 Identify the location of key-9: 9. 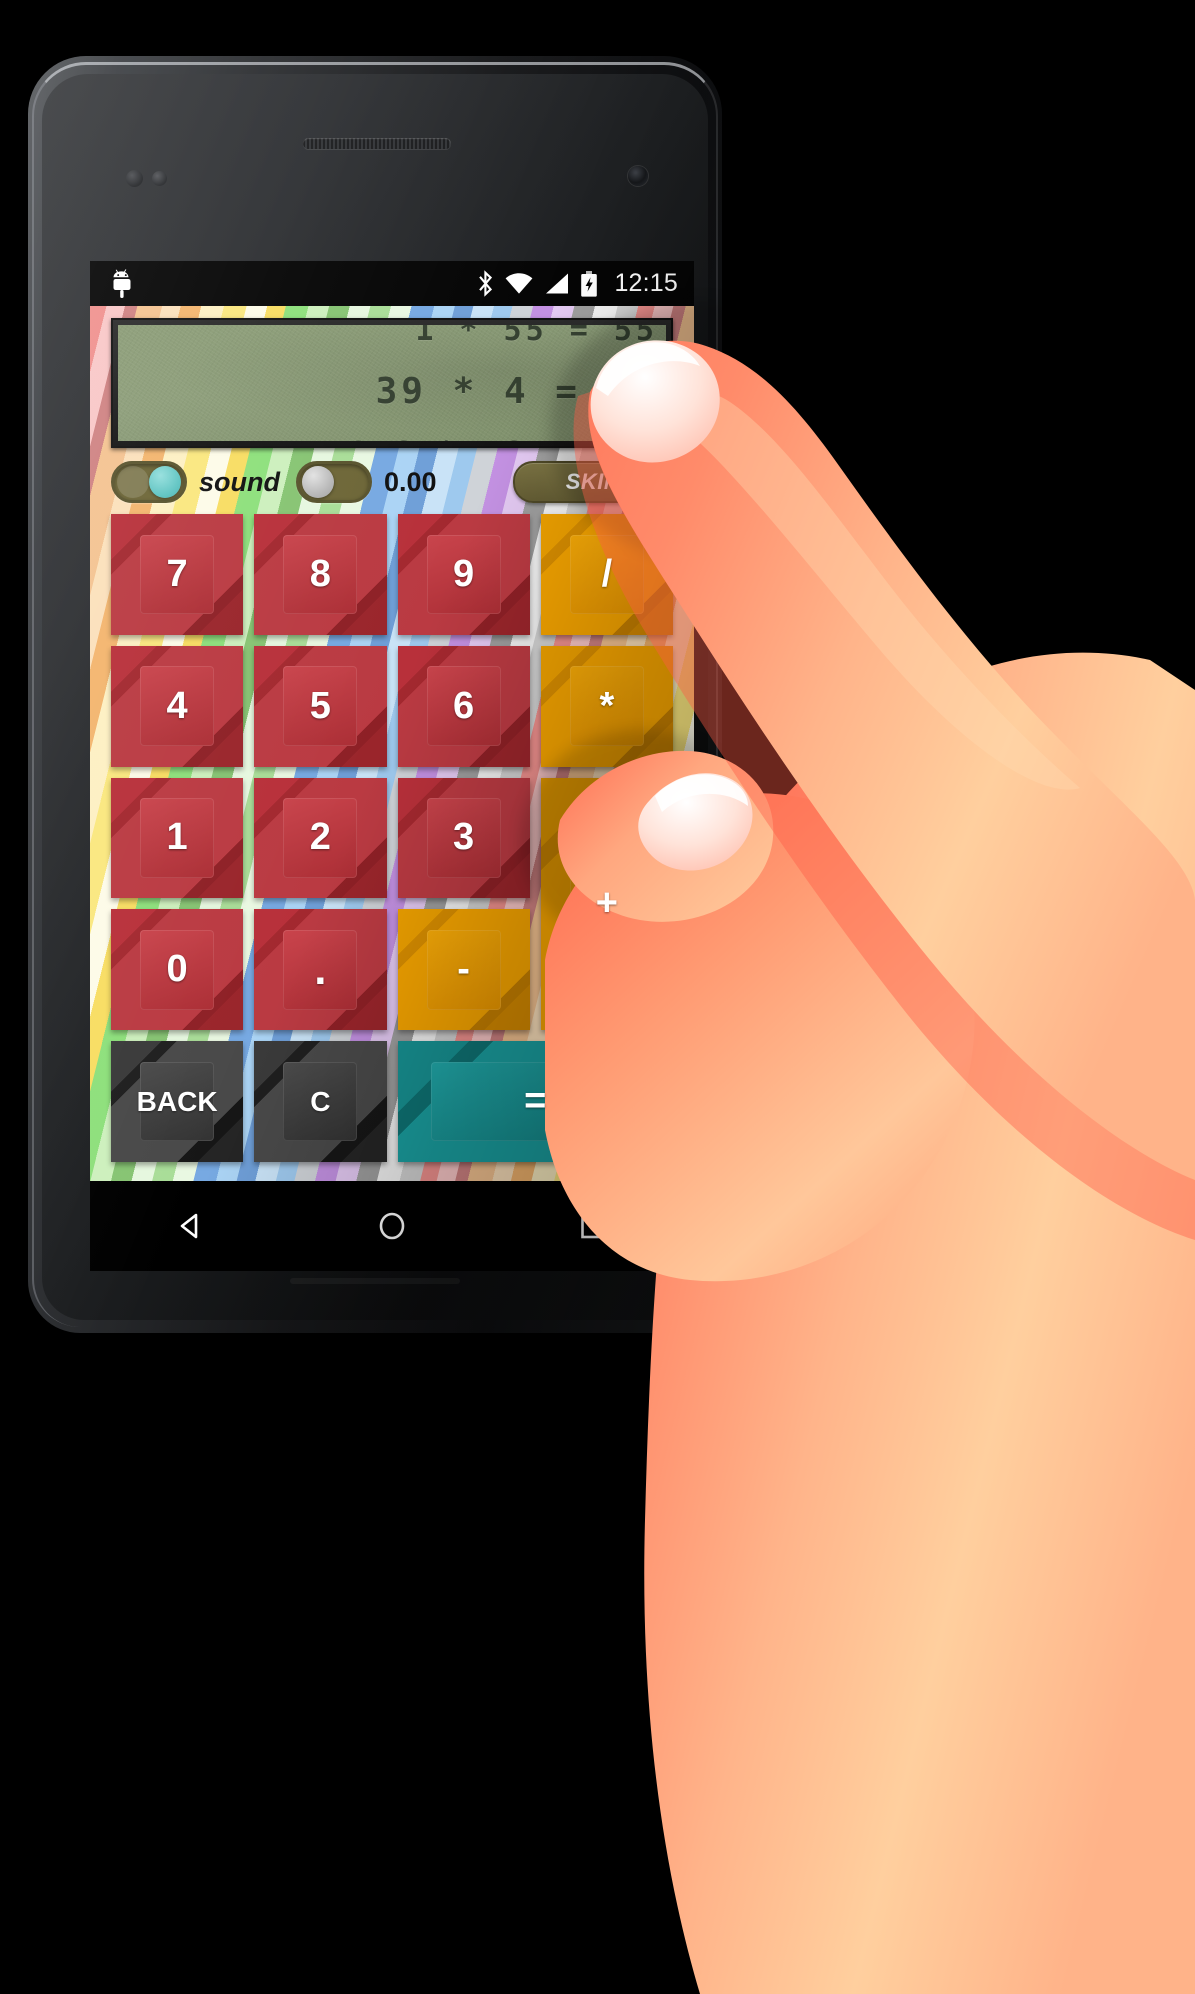
(463, 574).